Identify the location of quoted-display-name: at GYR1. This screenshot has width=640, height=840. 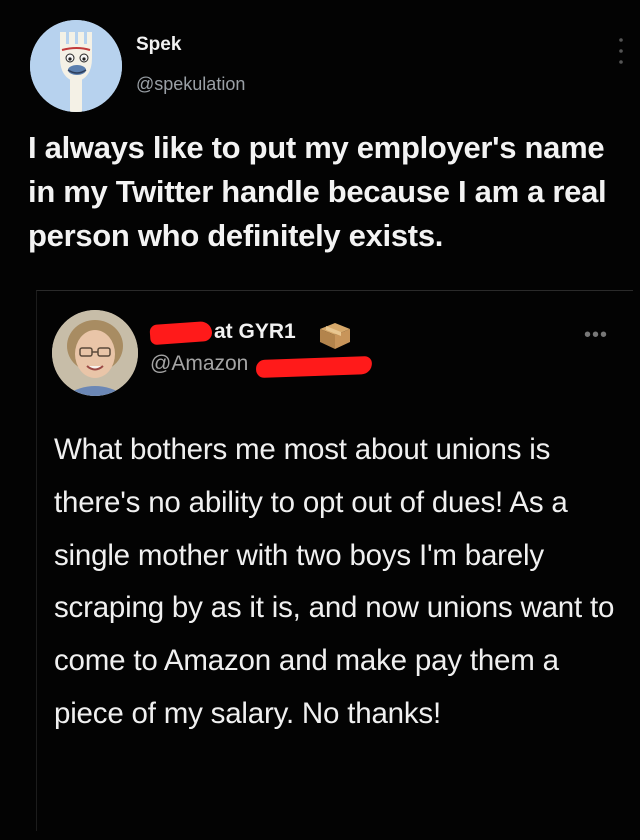
(255, 332).